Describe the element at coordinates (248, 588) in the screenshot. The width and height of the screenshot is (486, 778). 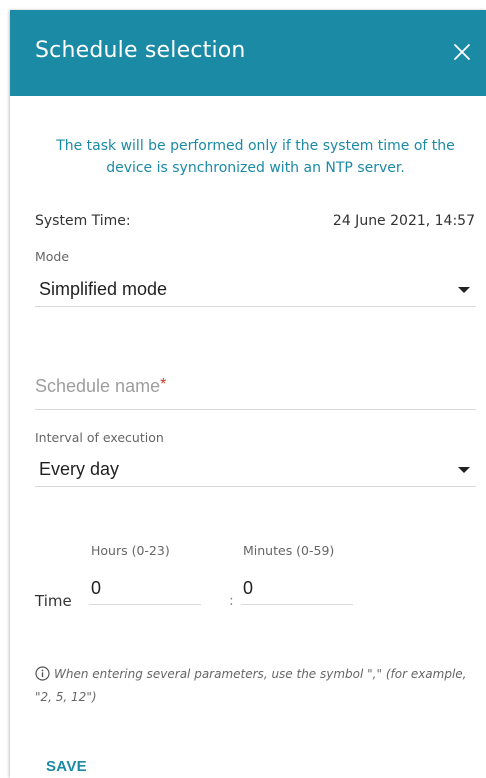
I see `minutes-value: 0` at that location.